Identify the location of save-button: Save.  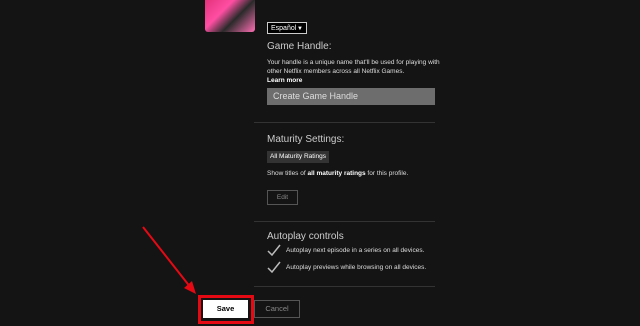
(225, 309).